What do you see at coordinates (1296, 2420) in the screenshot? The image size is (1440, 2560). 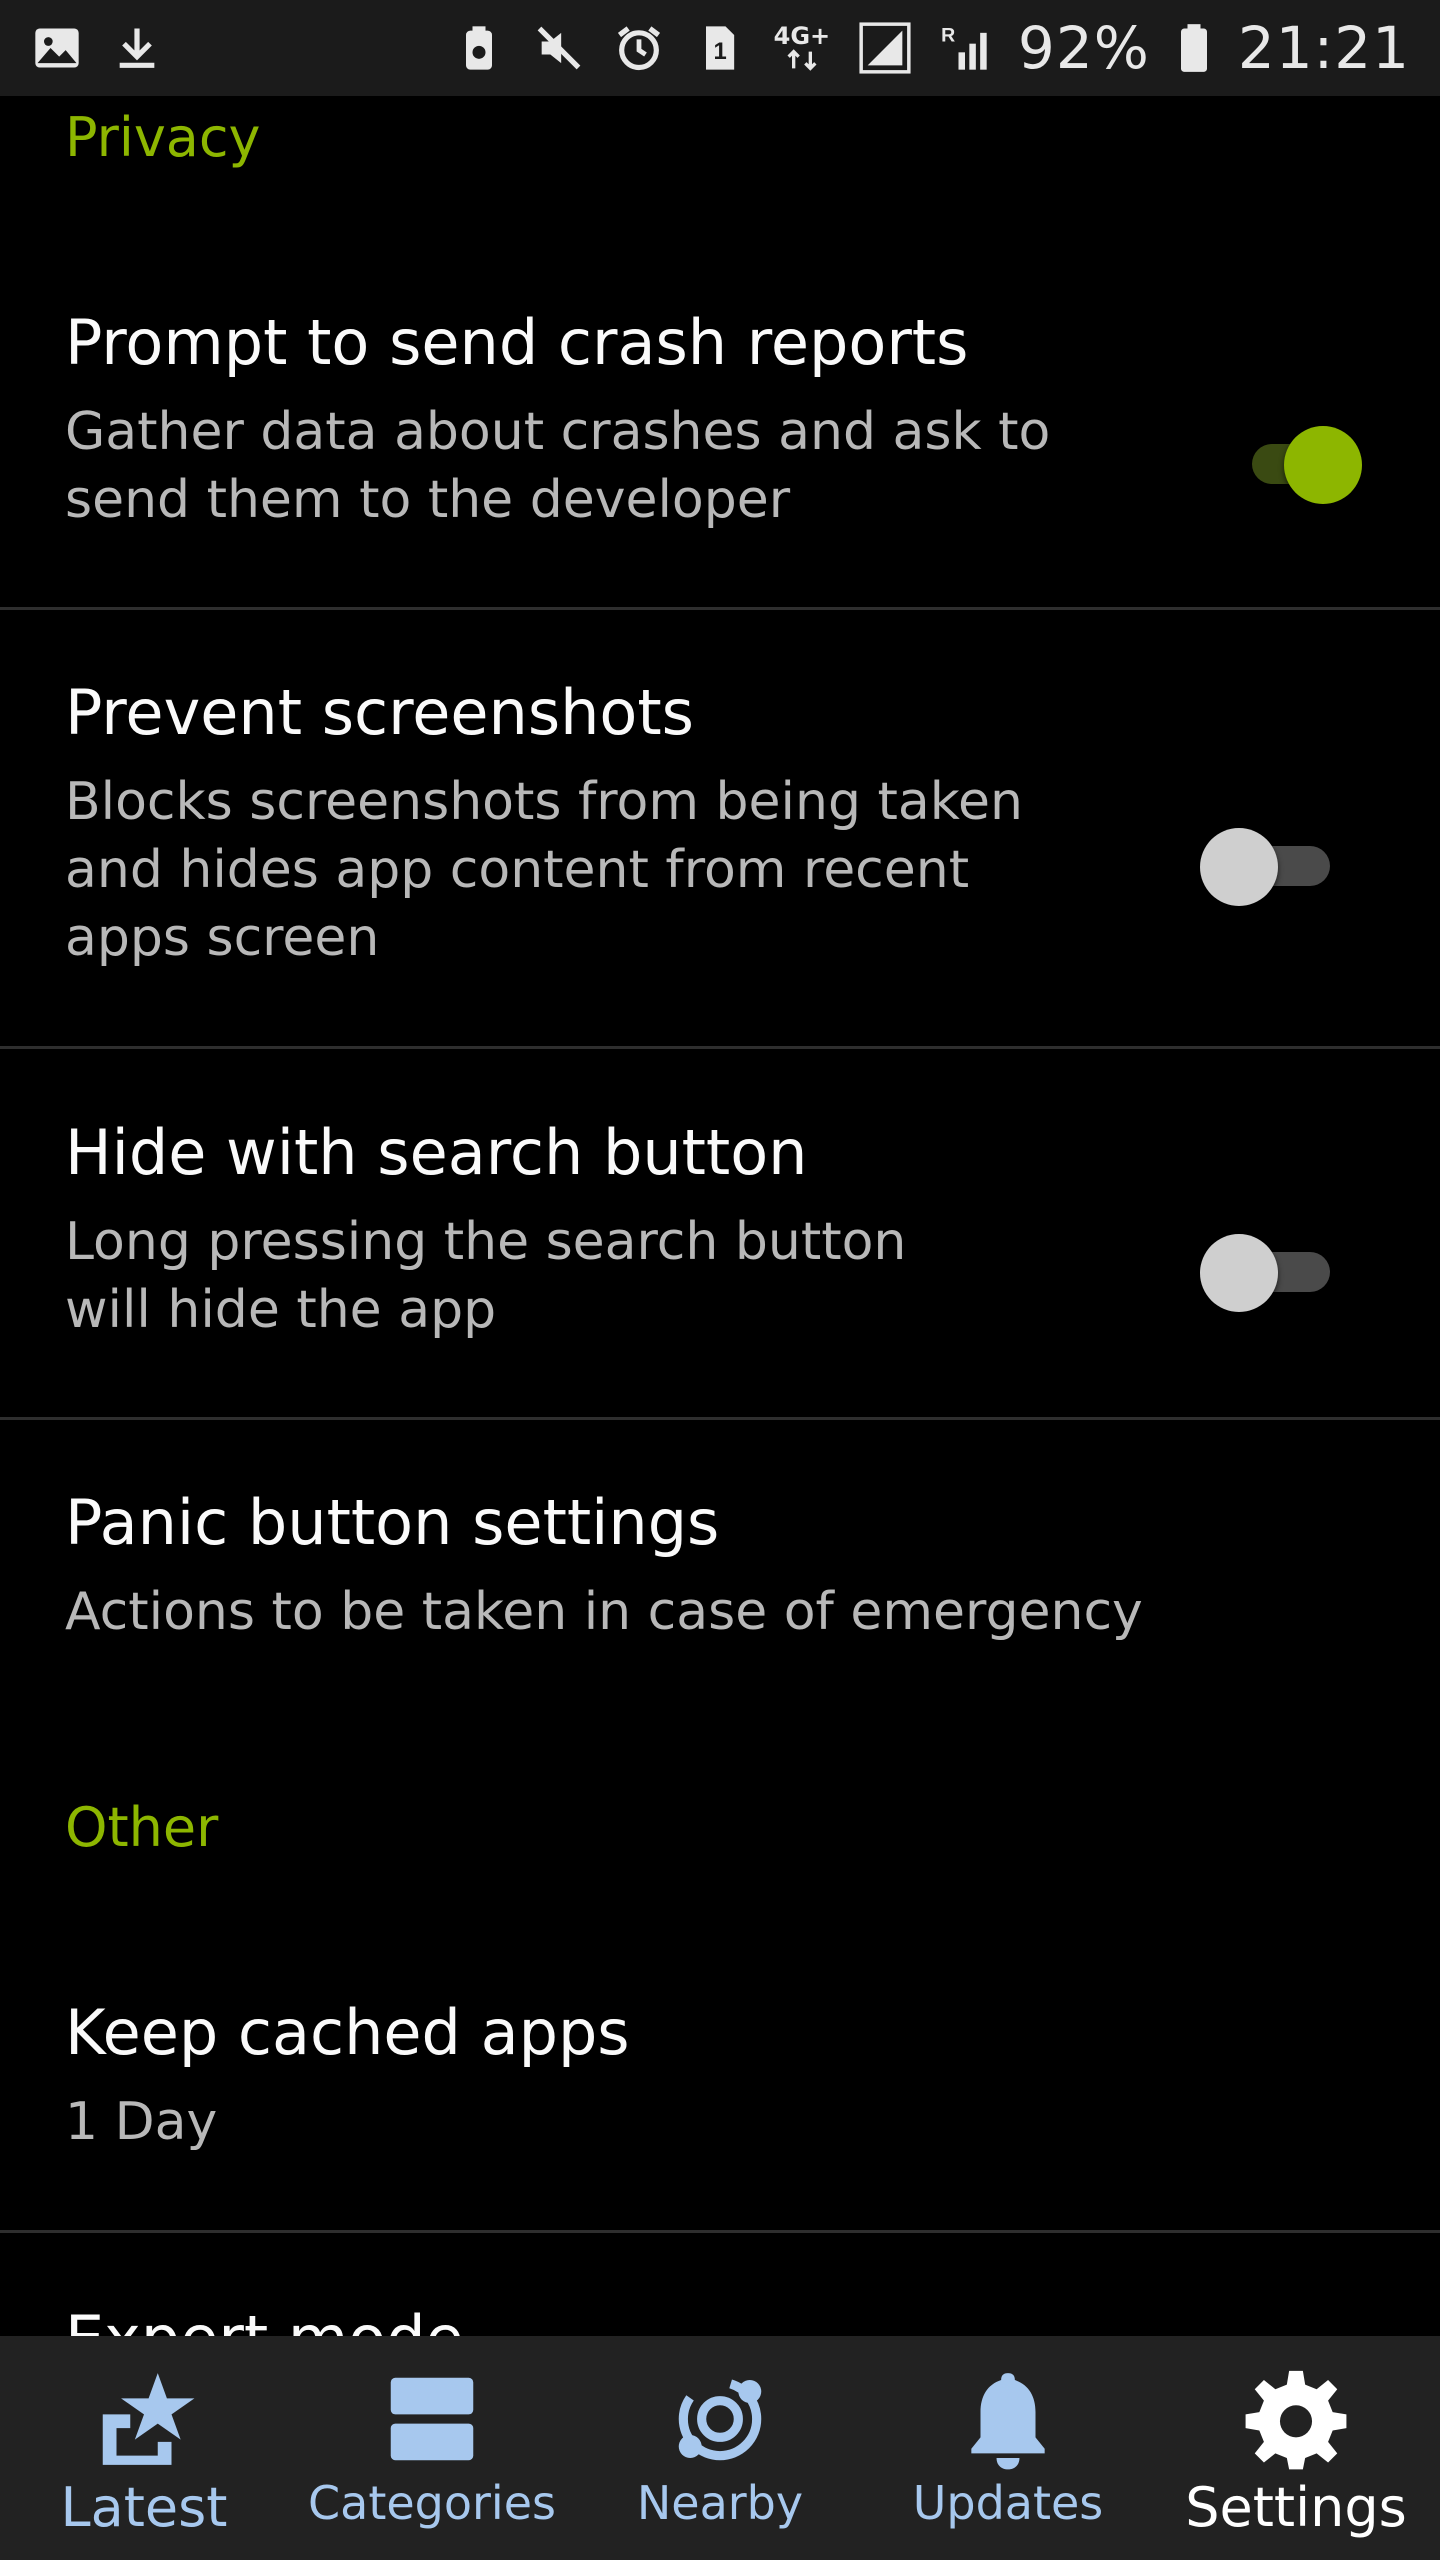 I see `gear-icon` at bounding box center [1296, 2420].